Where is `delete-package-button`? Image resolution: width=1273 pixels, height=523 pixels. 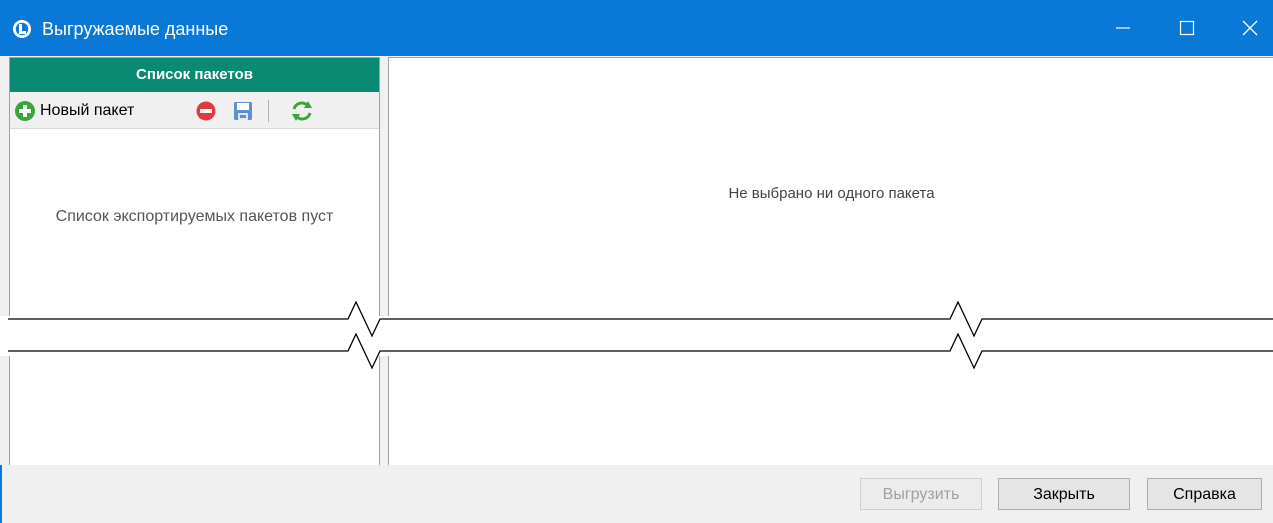
delete-package-button is located at coordinates (206, 111).